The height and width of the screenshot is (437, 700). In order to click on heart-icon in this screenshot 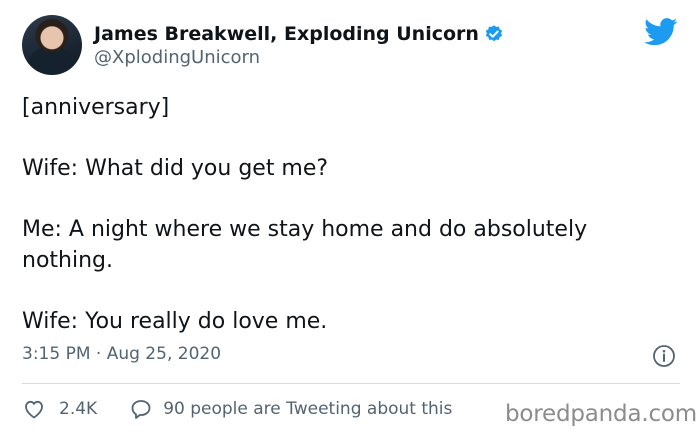, I will do `click(34, 409)`.